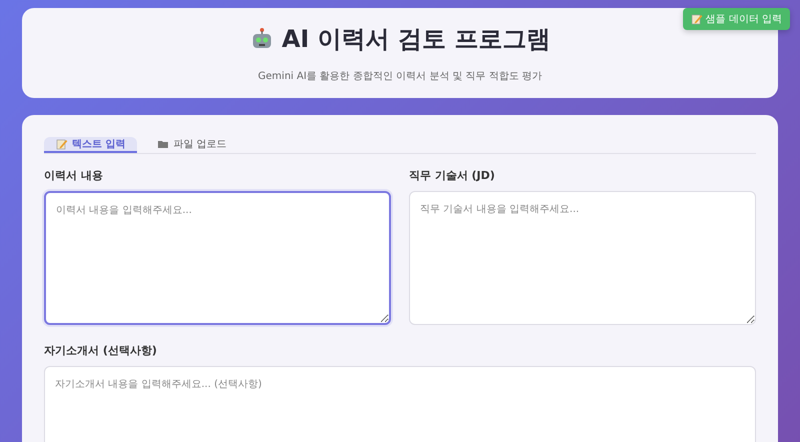 This screenshot has height=442, width=800. I want to click on tab: 파일 업로드, so click(192, 145).